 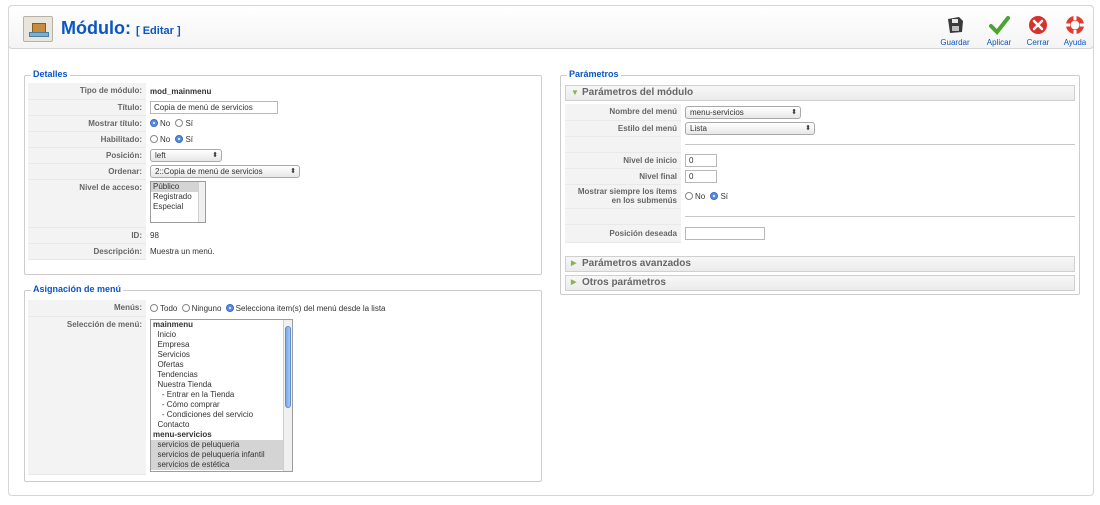 What do you see at coordinates (154, 307) in the screenshot?
I see `menus-all-radio` at bounding box center [154, 307].